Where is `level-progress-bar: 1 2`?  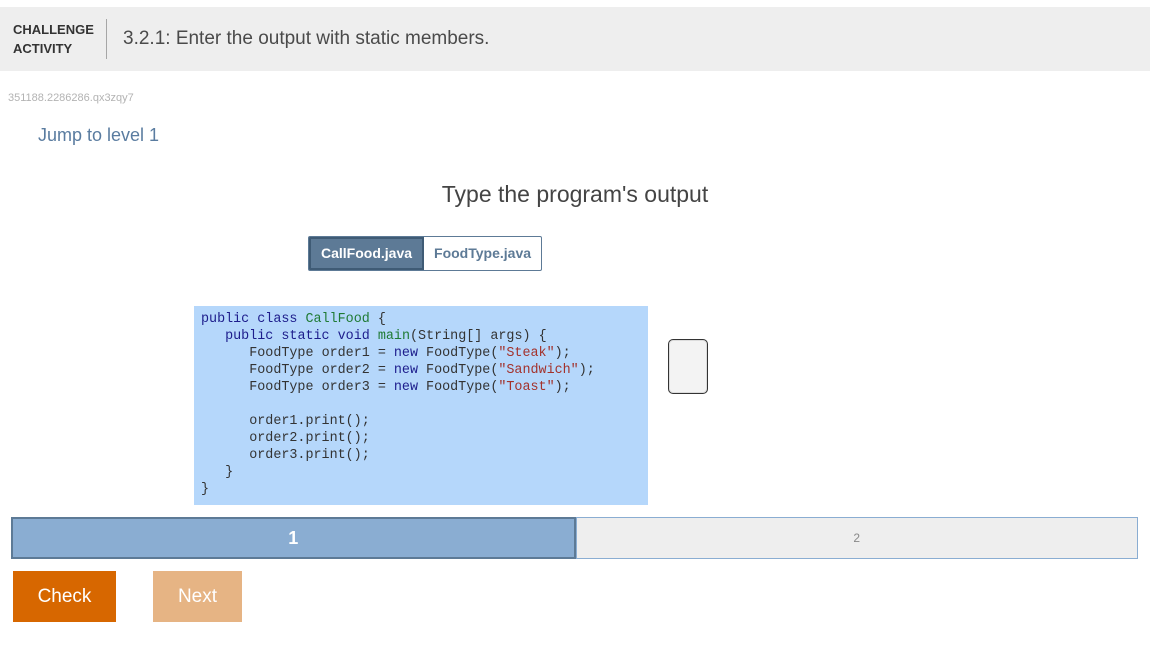 level-progress-bar: 1 2 is located at coordinates (574, 538).